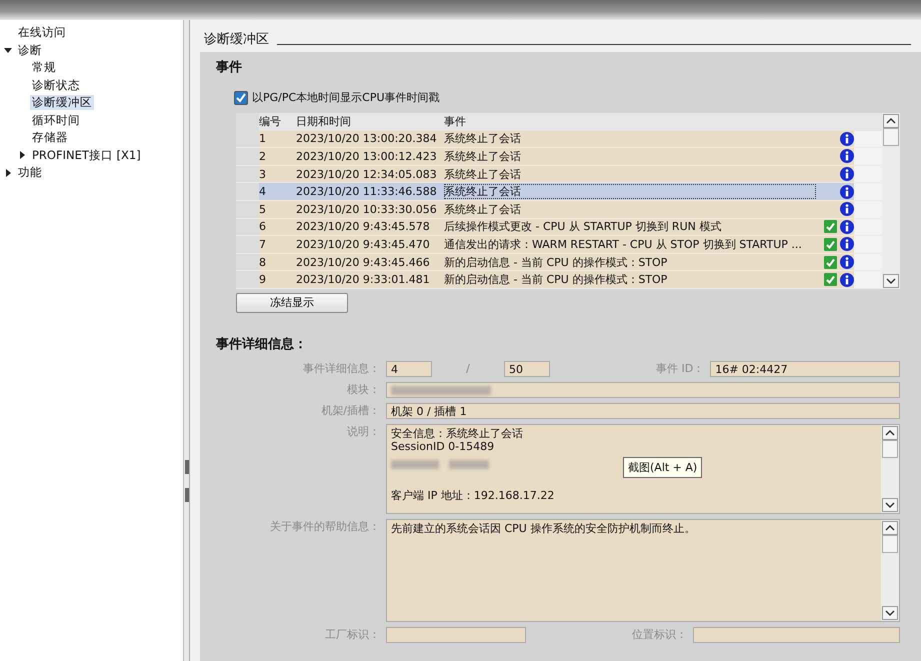  I want to click on table-cell-text: 后续操作模式更改 - CPU 从 STARTUP 切换到 RUN 模式, so click(583, 226).